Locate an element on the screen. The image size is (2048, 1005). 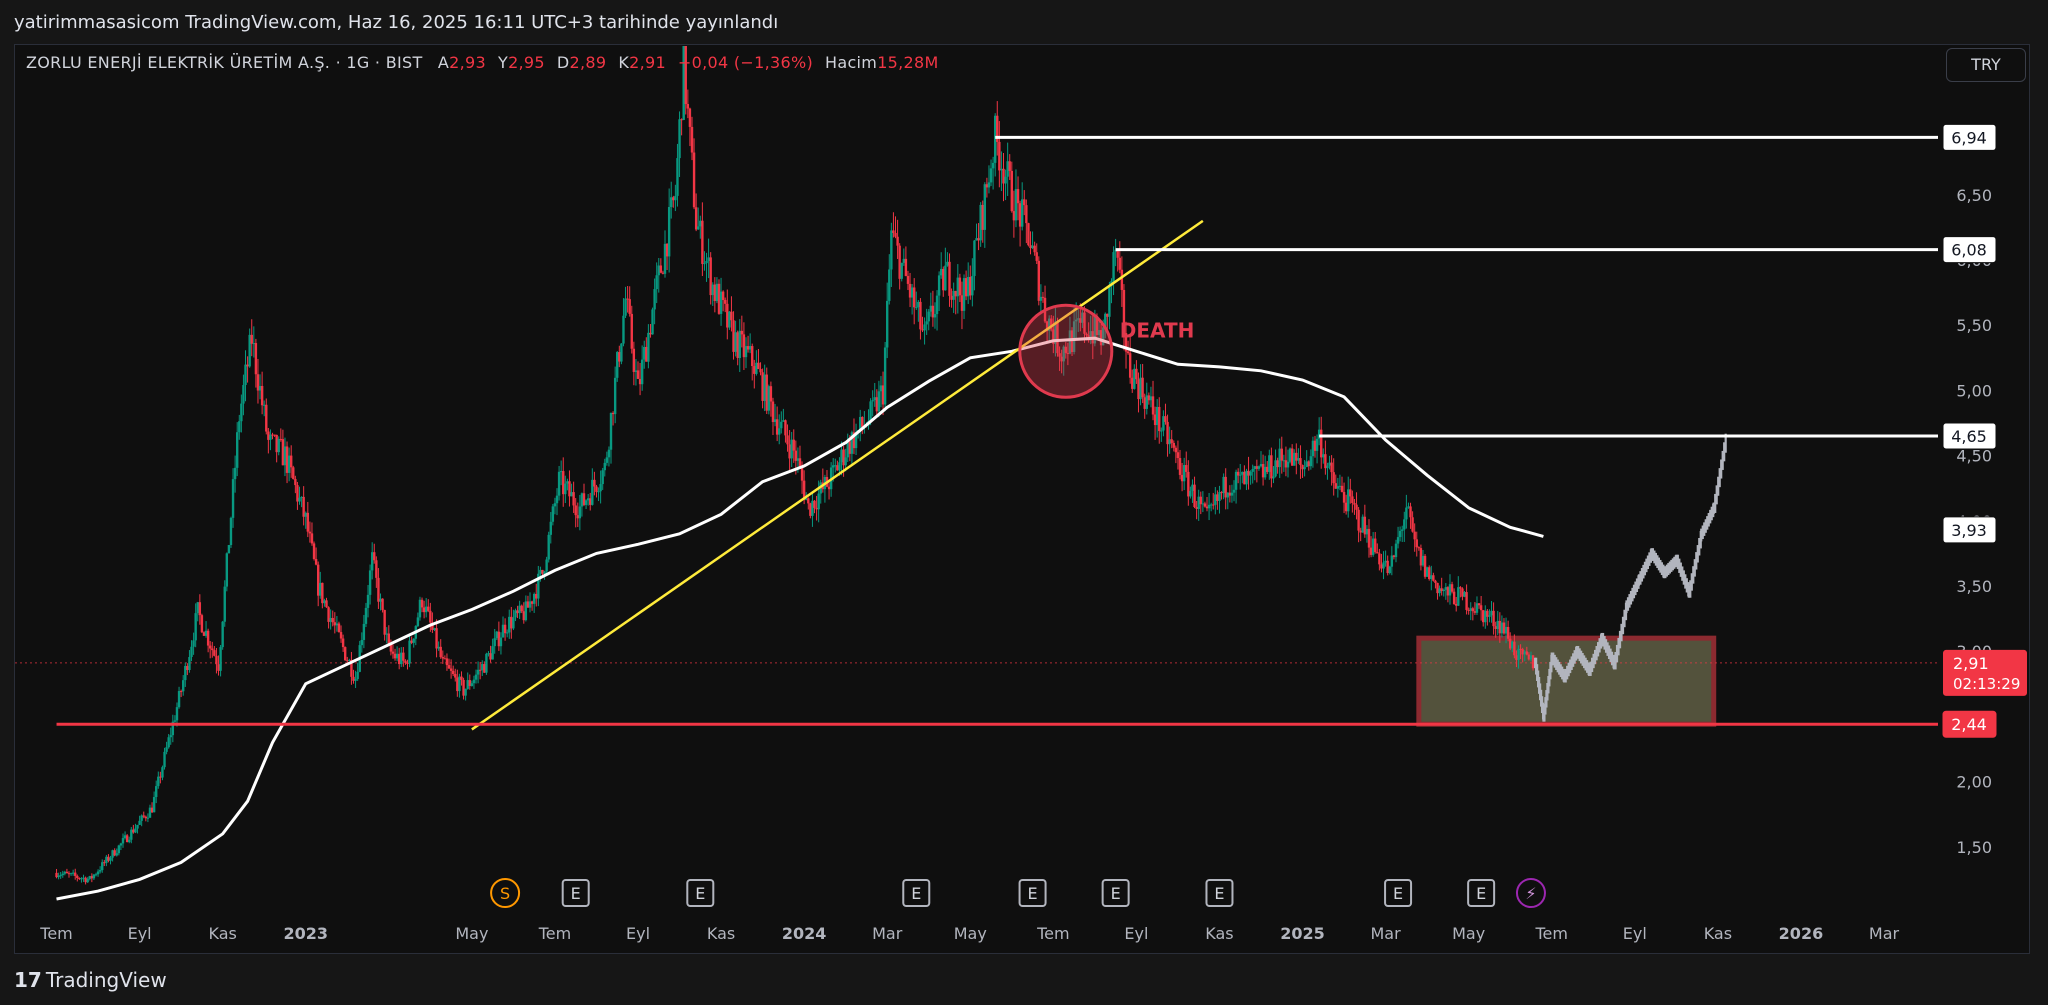
x-tick-label: Eyl is located at coordinates (1635, 933).